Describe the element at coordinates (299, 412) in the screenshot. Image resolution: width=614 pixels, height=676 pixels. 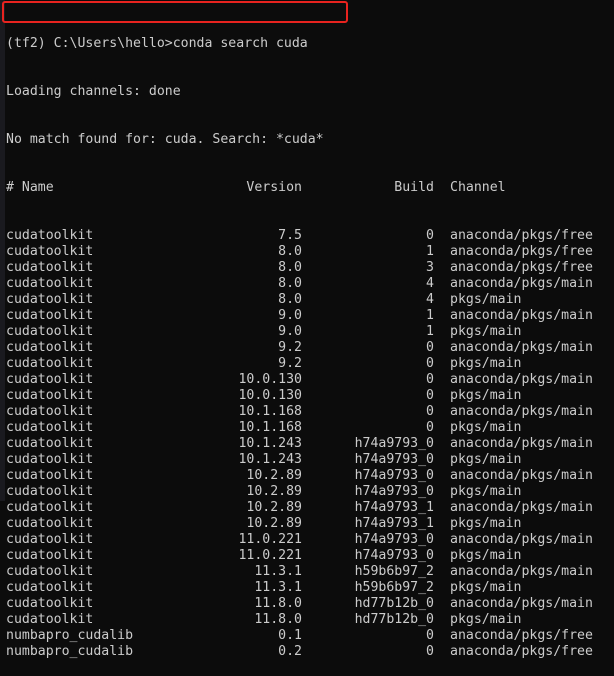
I see `table-row: cudatoolkit 10.1.168 0 anaconda/pkgs/main` at that location.